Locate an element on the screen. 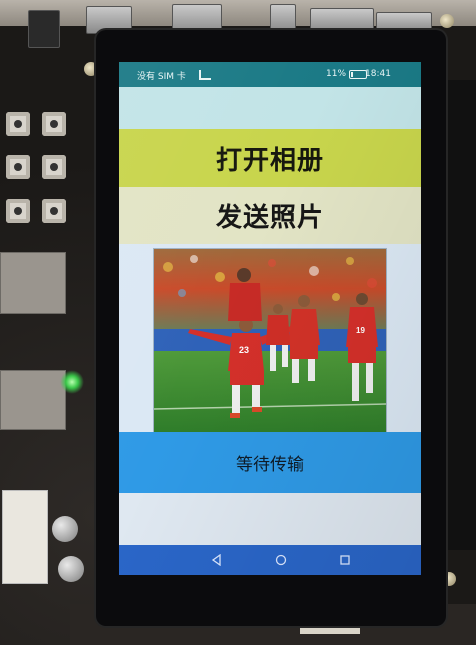 Image resolution: width=476 pixels, height=645 pixels. usb-port is located at coordinates (283, 18).